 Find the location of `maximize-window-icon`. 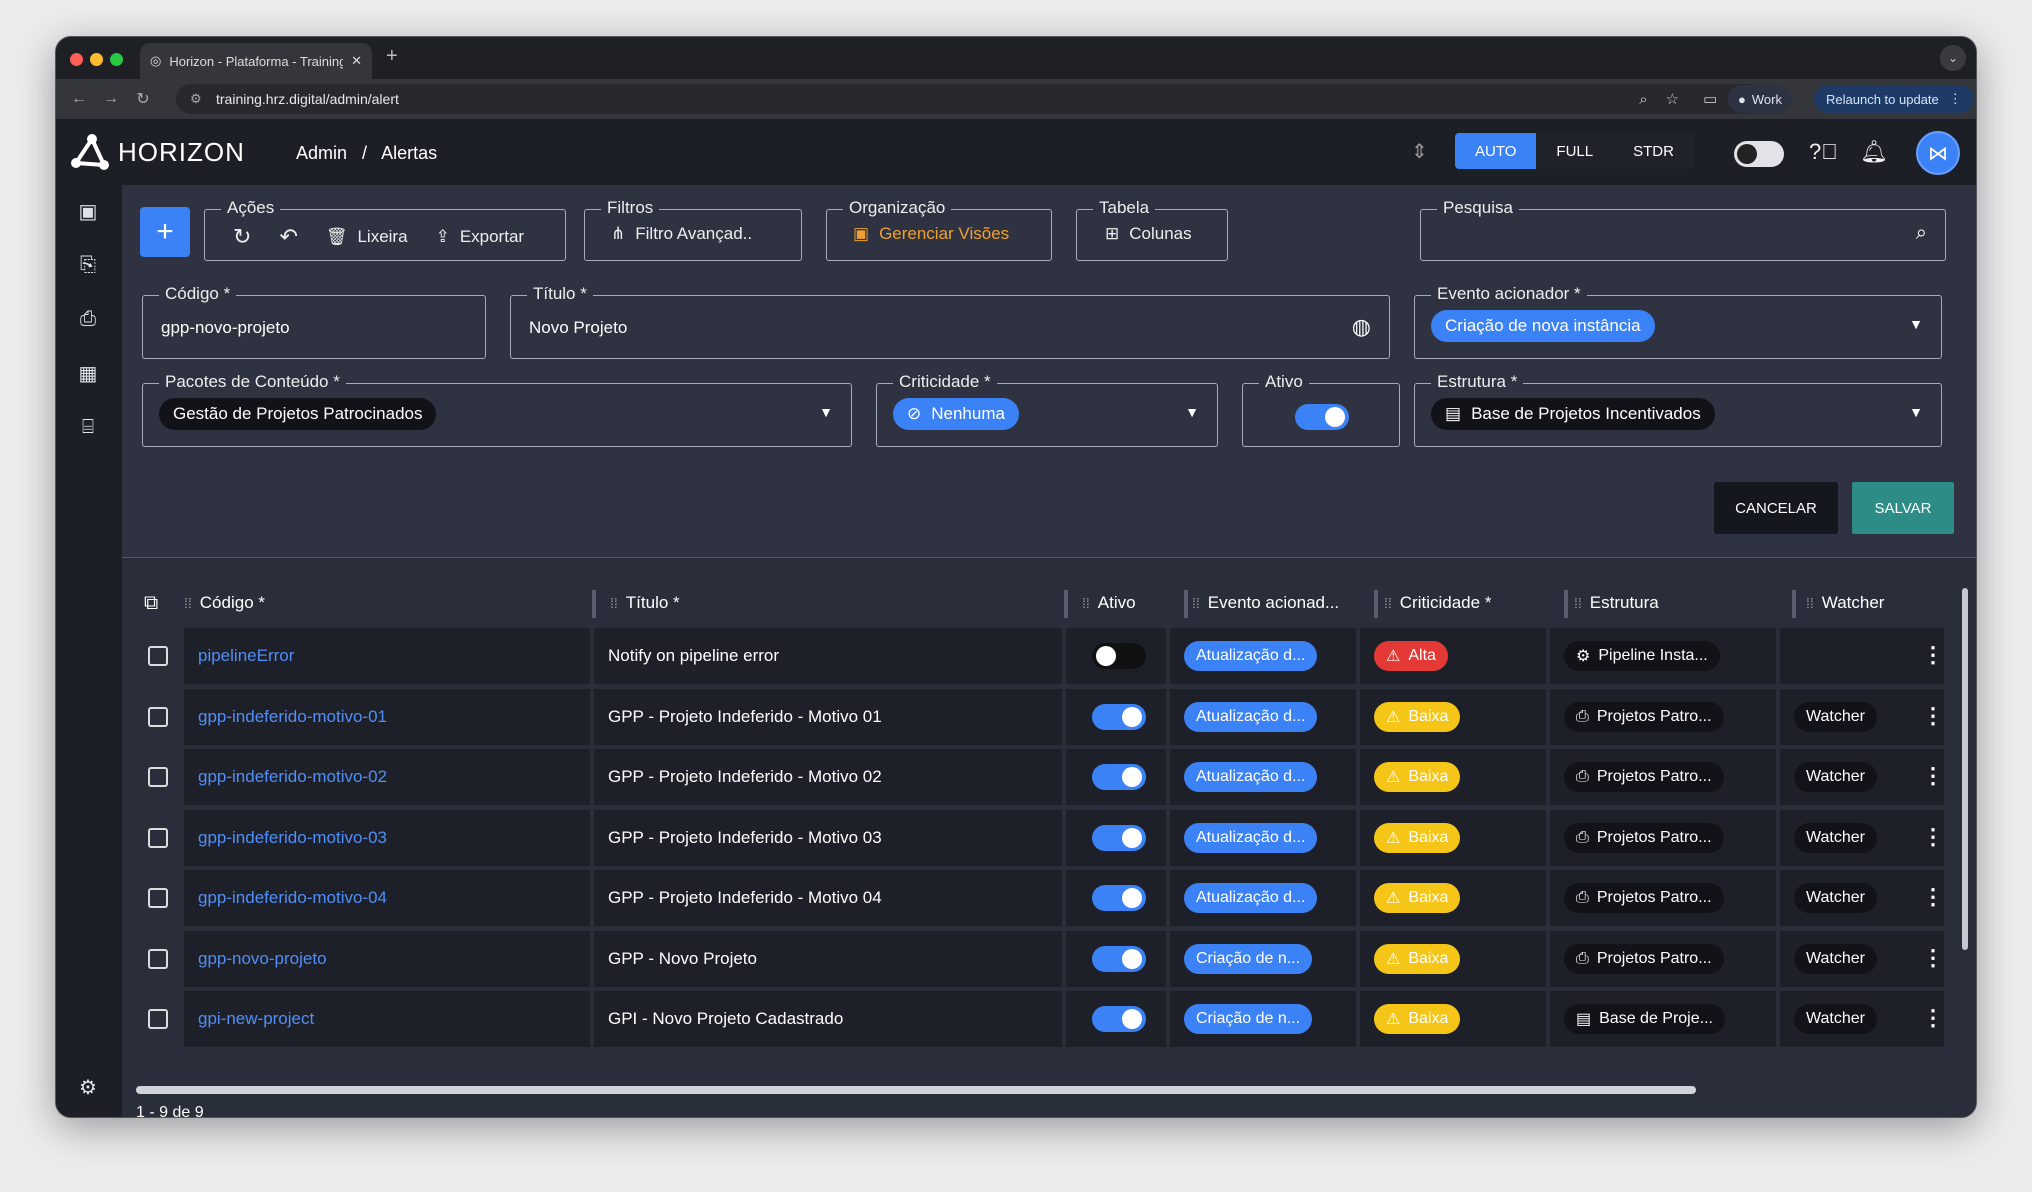

maximize-window-icon is located at coordinates (116, 59).